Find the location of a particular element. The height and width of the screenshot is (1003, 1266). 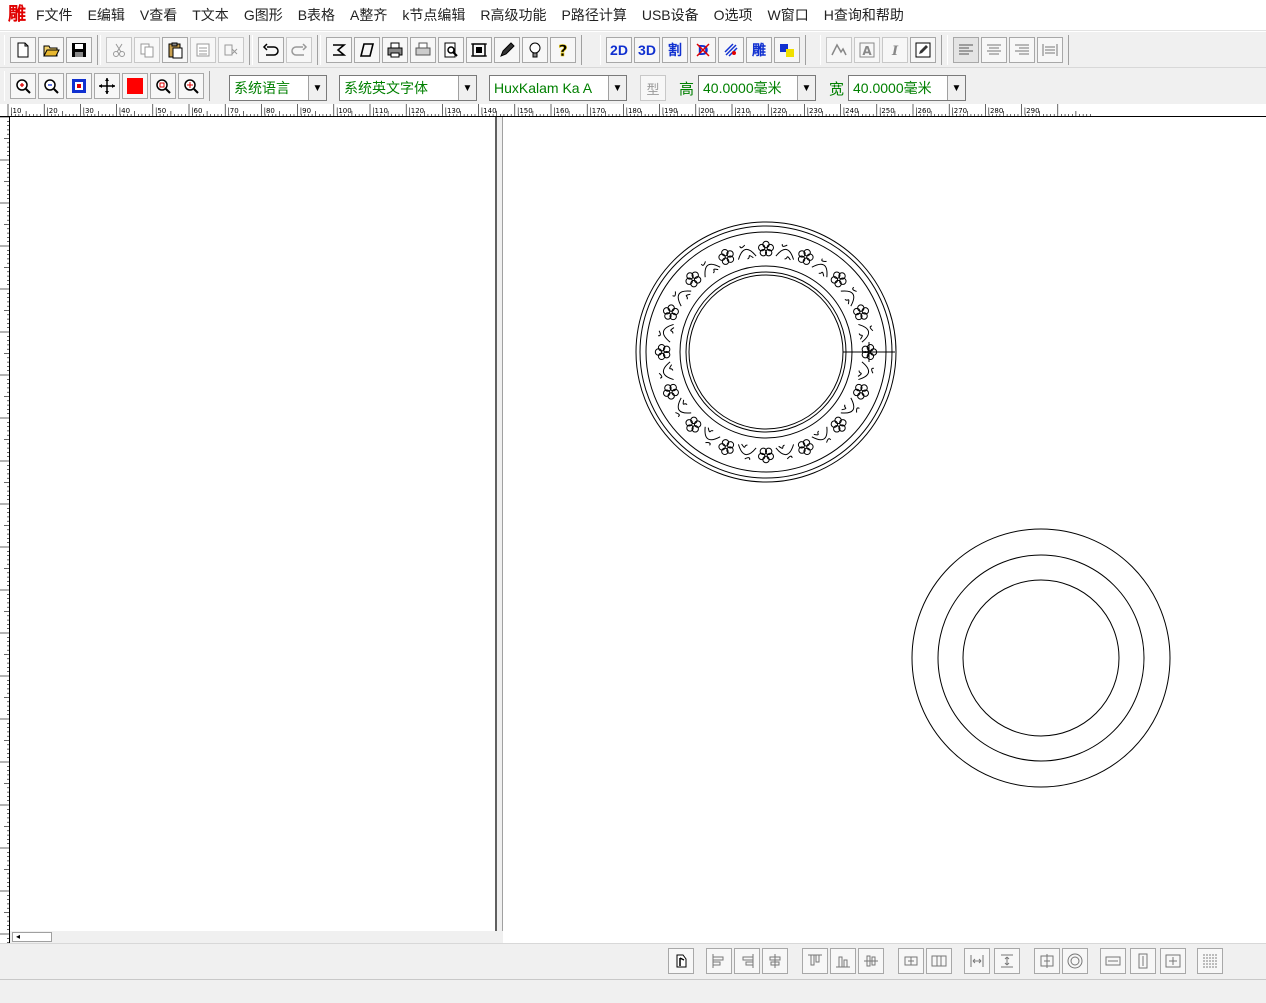

copy-icon is located at coordinates (147, 50).